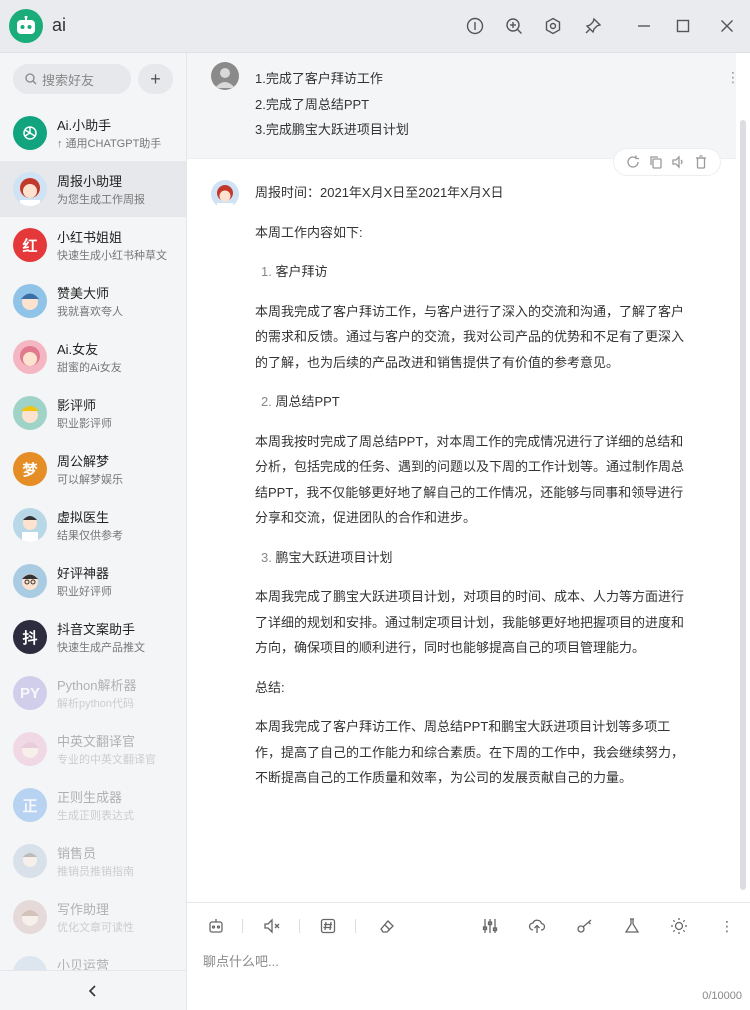 The height and width of the screenshot is (1010, 750). I want to click on contact-item: Ai.小助手 ↑ 通用CHATGPT助手, so click(93, 133).